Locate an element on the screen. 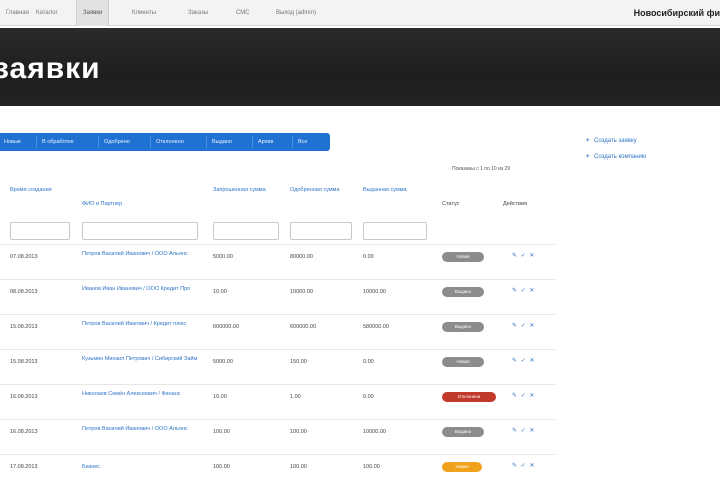  cell-approved: 10000.00 is located at coordinates (301, 292).